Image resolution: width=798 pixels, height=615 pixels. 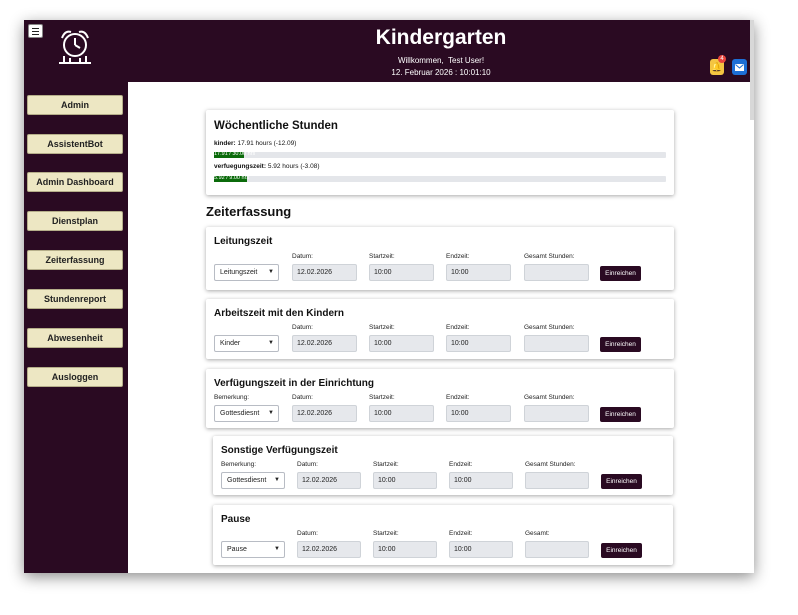 I want to click on kinder-hours-label: kinder: 17.91 hours (-12.09), so click(x=255, y=143).